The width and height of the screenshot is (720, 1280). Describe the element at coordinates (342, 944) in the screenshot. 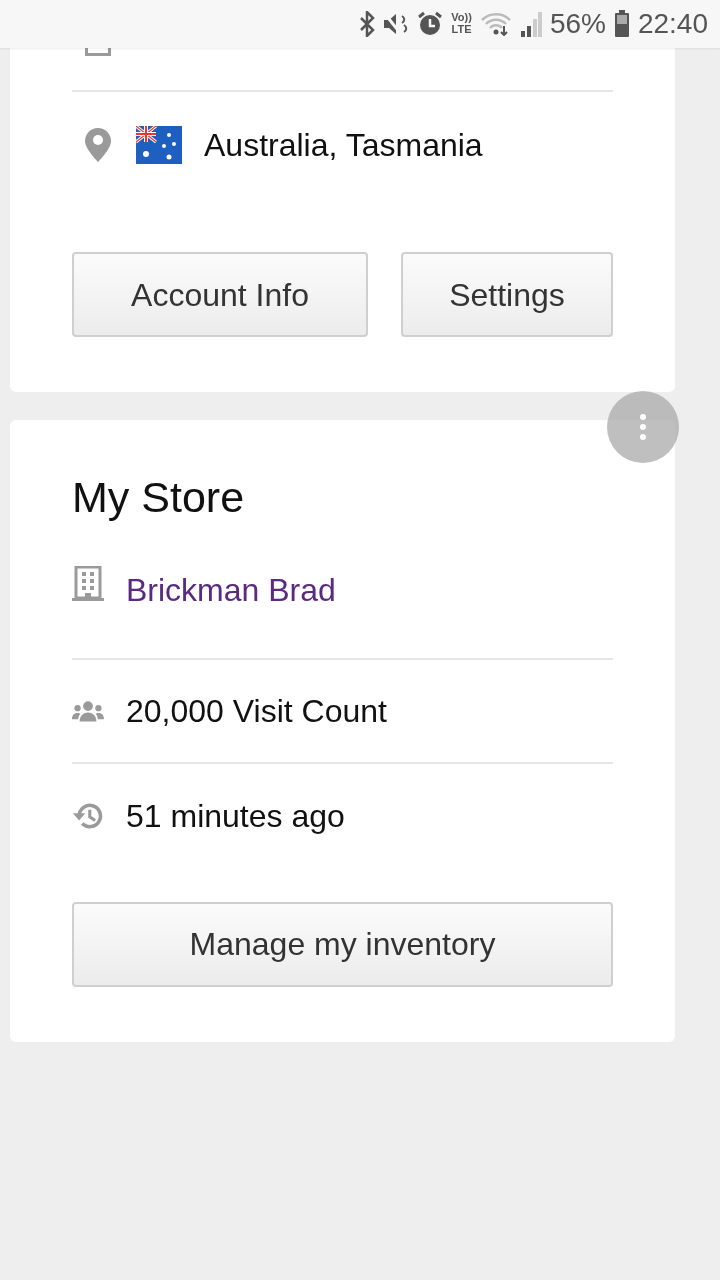

I see `manage-inventory-button: Manage my inventory` at that location.